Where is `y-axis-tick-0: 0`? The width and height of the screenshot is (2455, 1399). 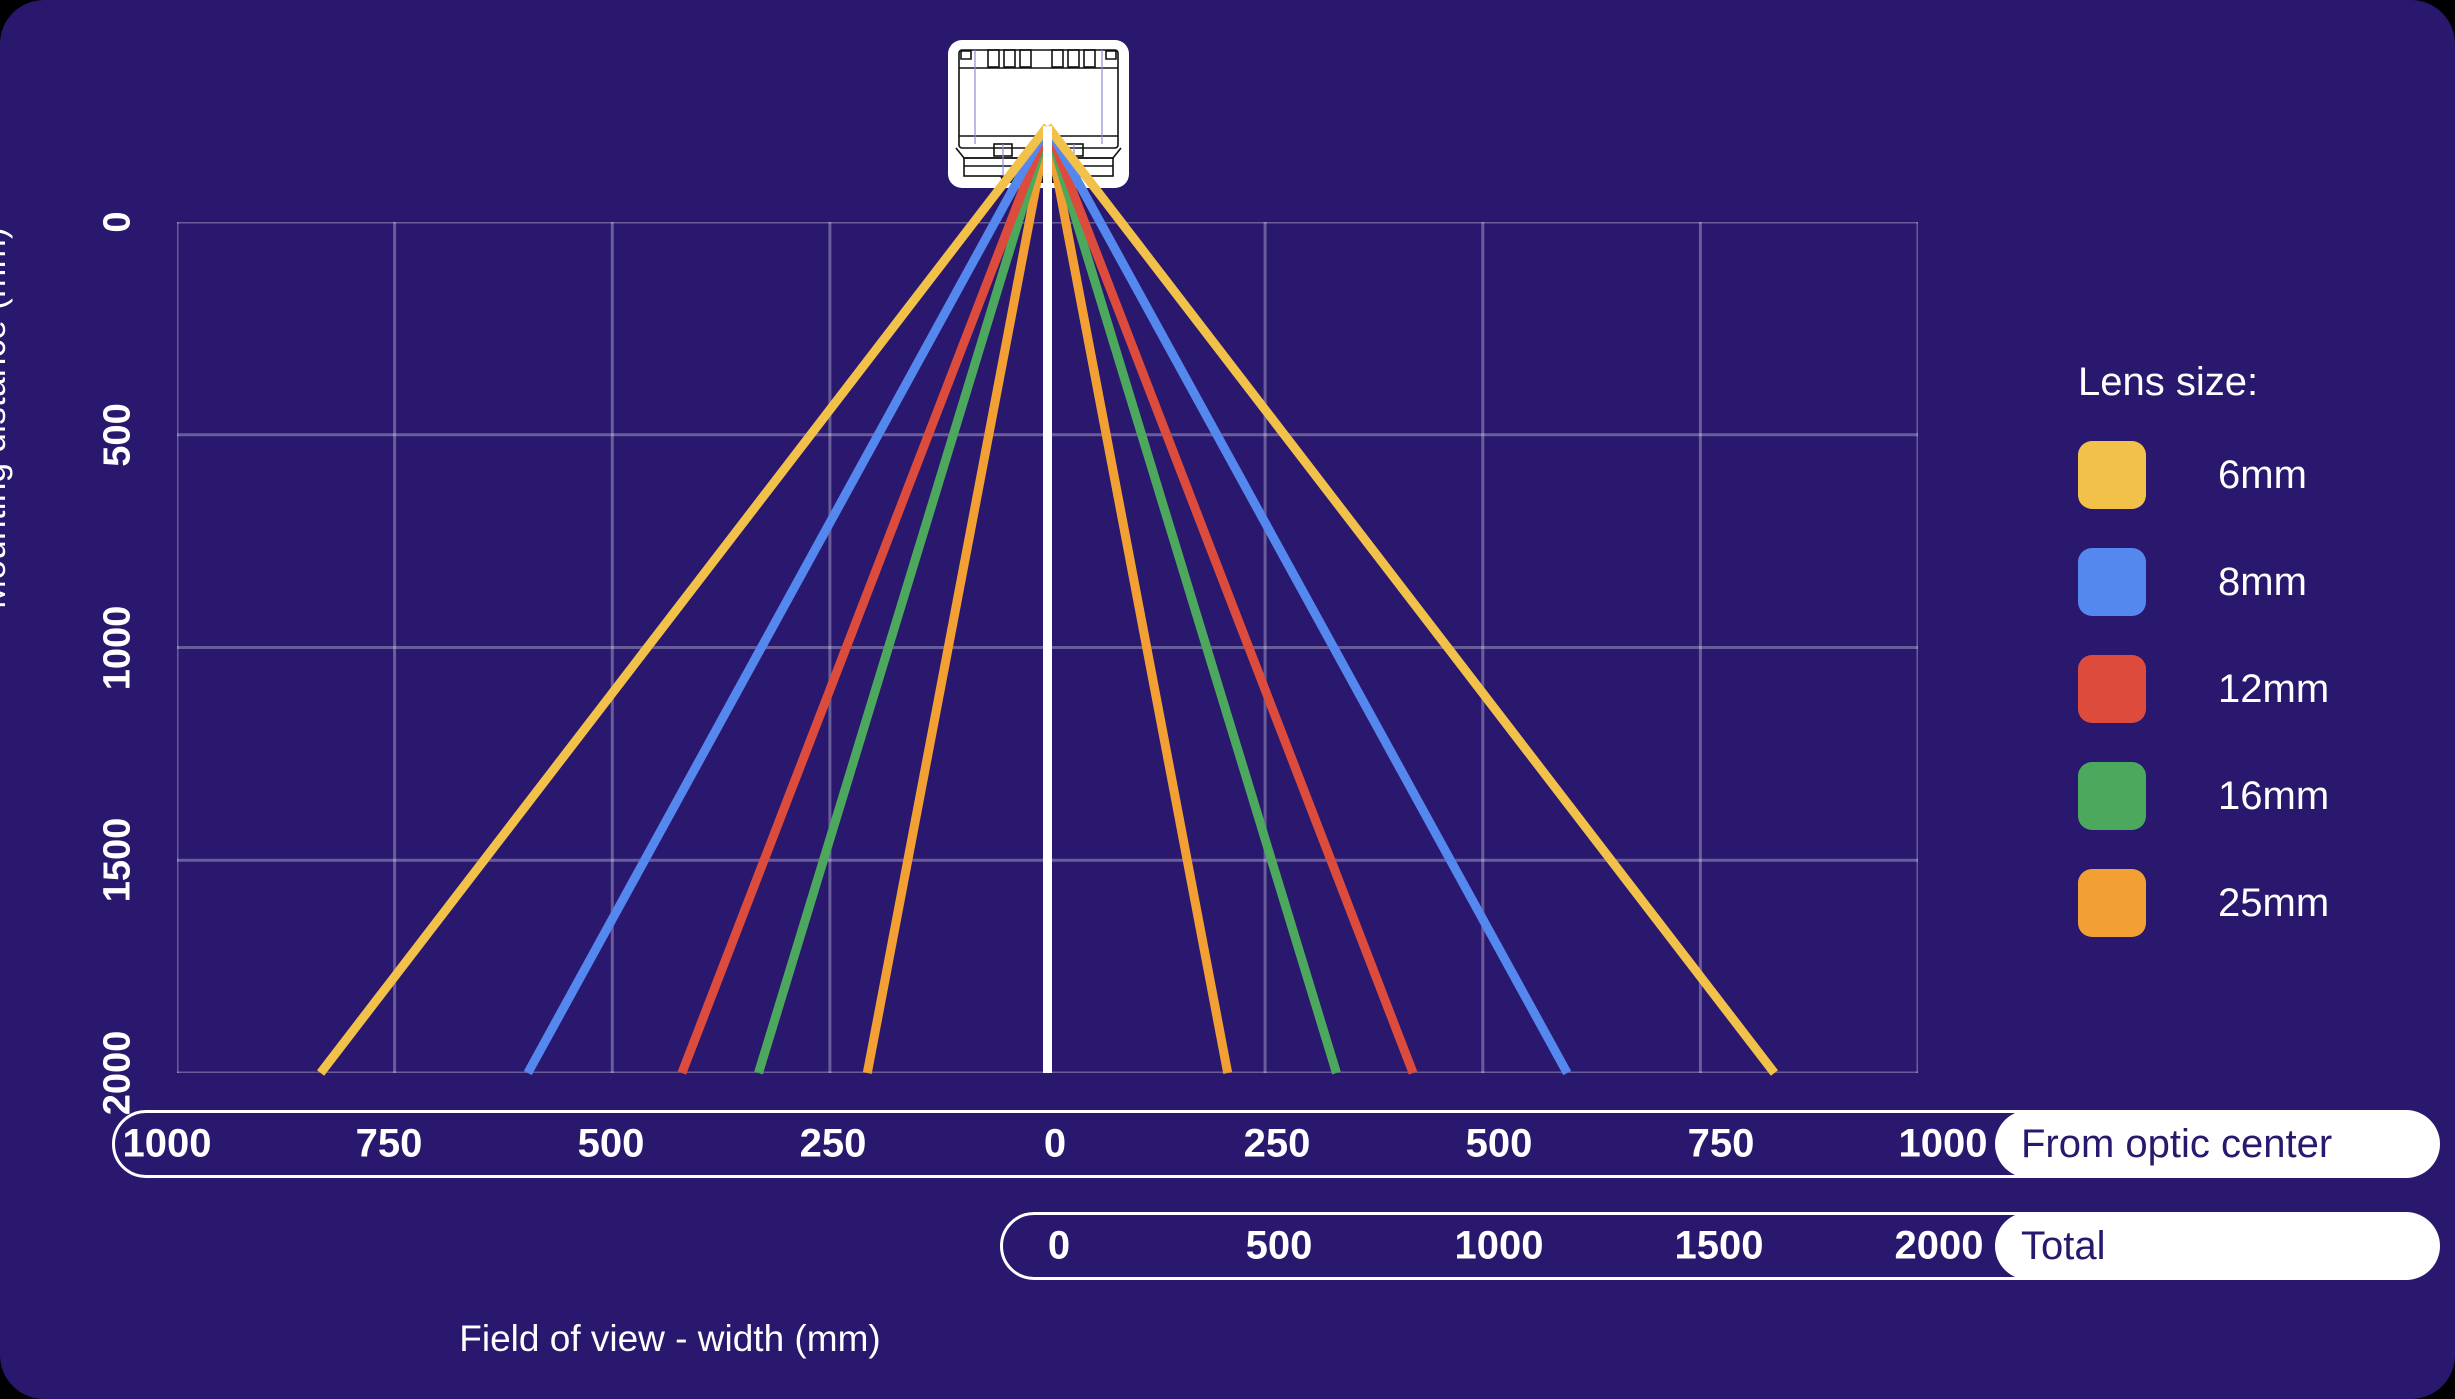
y-axis-tick-0: 0 is located at coordinates (117, 222).